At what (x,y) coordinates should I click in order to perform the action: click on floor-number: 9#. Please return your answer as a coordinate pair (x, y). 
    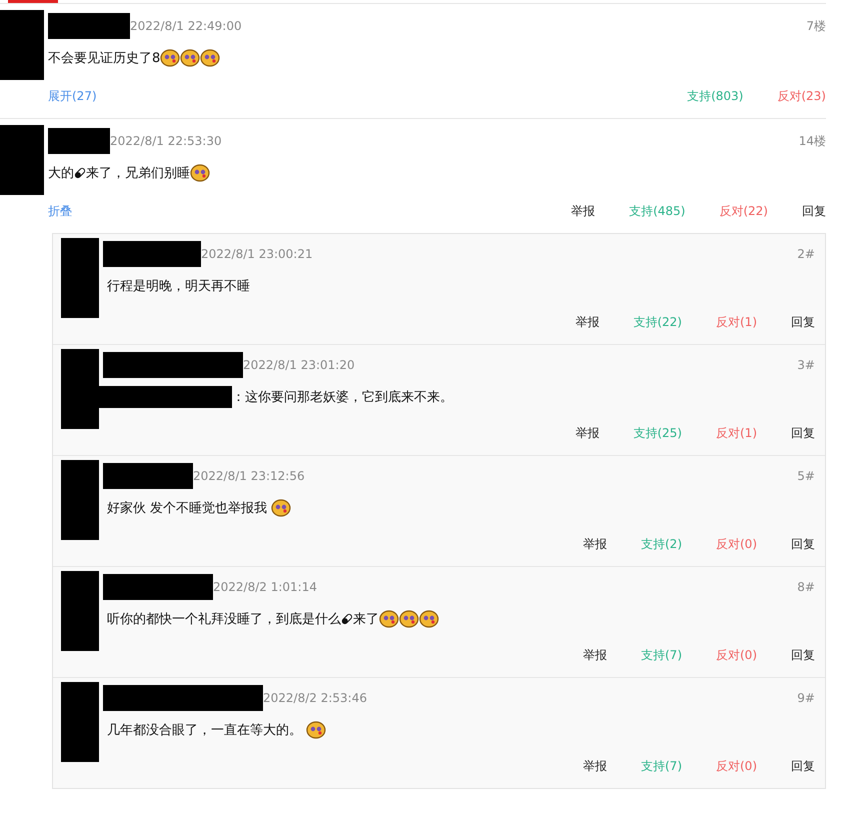
    Looking at the image, I should click on (806, 698).